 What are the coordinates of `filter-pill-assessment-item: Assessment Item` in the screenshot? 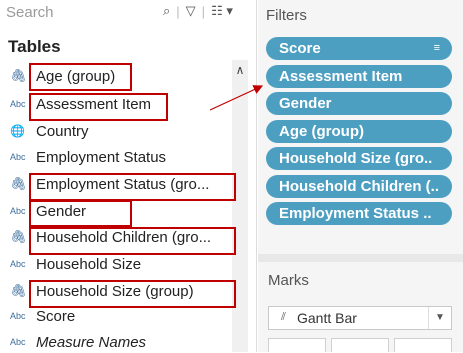 It's located at (359, 76).